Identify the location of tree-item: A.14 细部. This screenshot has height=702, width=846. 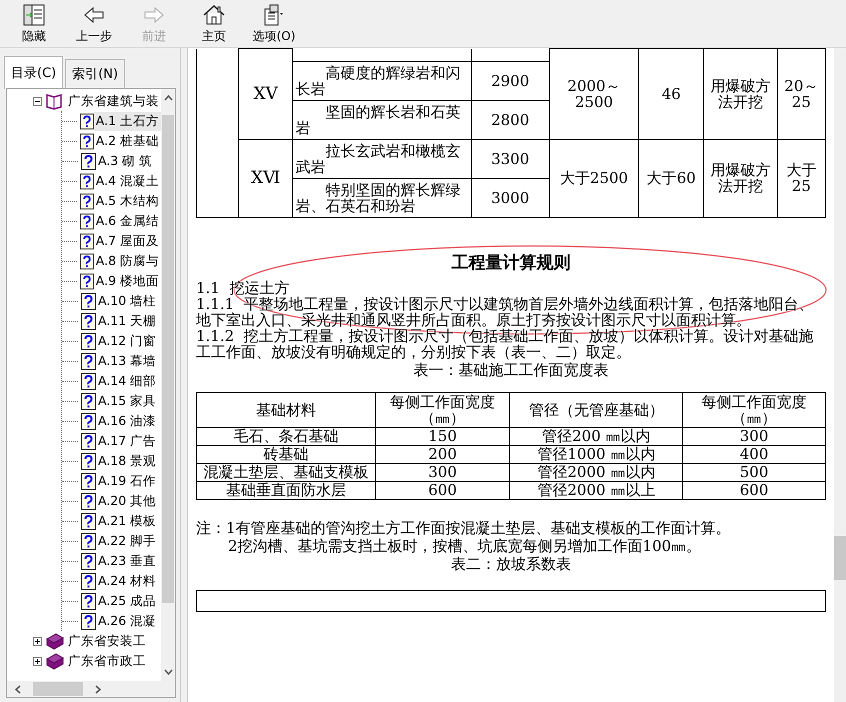
(127, 381).